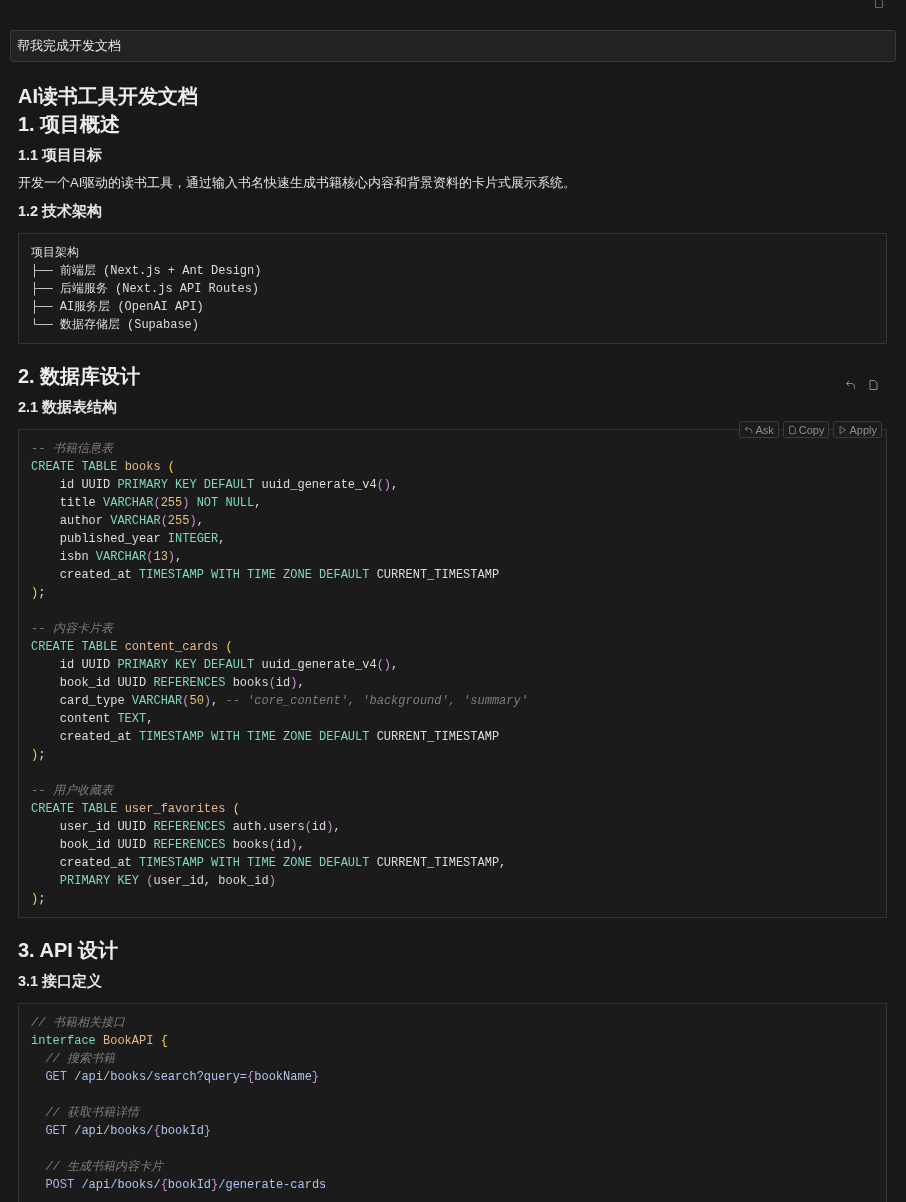 Image resolution: width=906 pixels, height=1202 pixels. I want to click on paragraph: 开发一个AI驱动的读书工具，通过输入书名快速生成书籍核心内容和背景资料的卡片式展示系统。, so click(298, 183).